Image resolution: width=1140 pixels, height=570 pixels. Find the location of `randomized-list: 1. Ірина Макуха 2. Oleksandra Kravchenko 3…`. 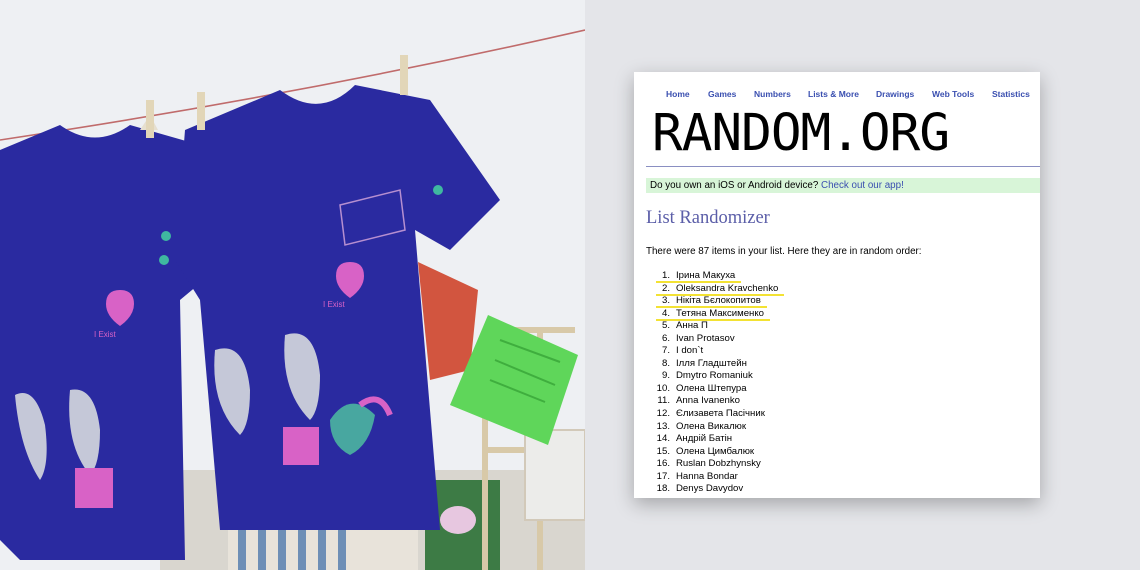

randomized-list: 1. Ірина Макуха 2. Oleksandra Kravchenko 3… is located at coordinates (798, 383).